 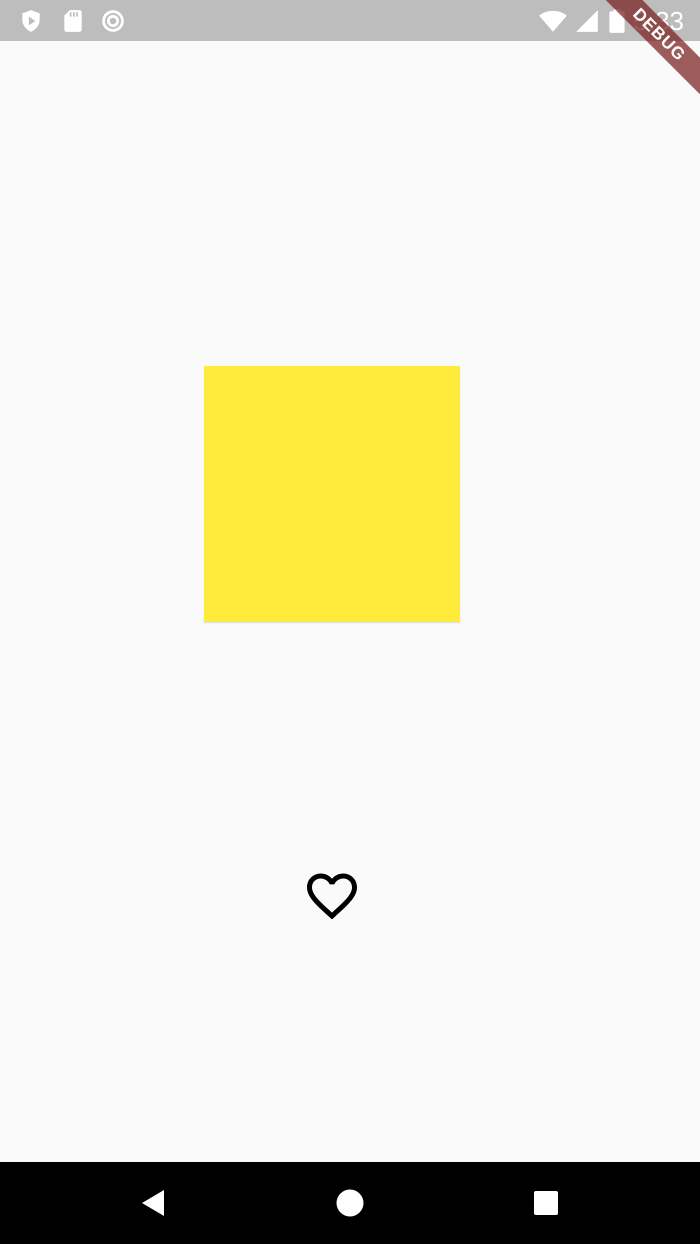 I want to click on sd-card-icon, so click(x=73, y=21).